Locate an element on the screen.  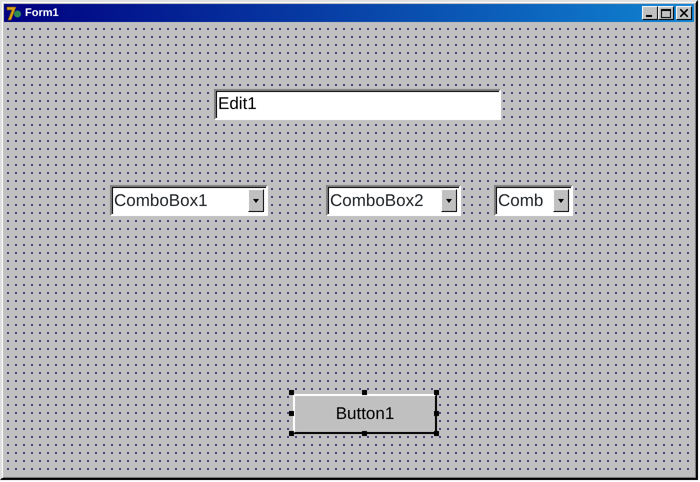
maximize-icon is located at coordinates (666, 13).